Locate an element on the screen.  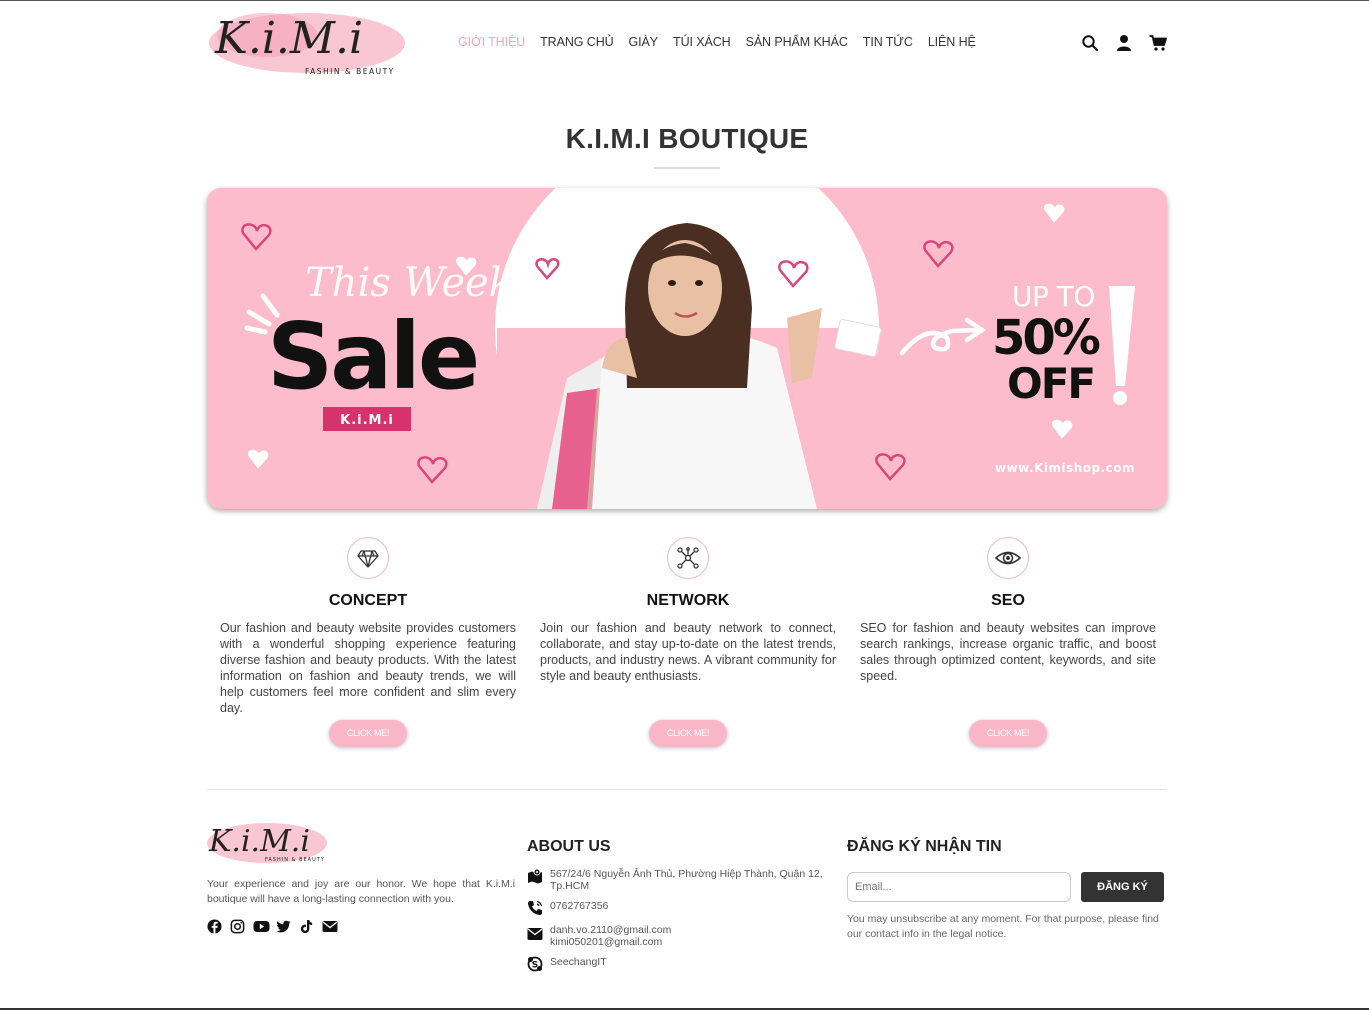
eye-icon is located at coordinates (1008, 558).